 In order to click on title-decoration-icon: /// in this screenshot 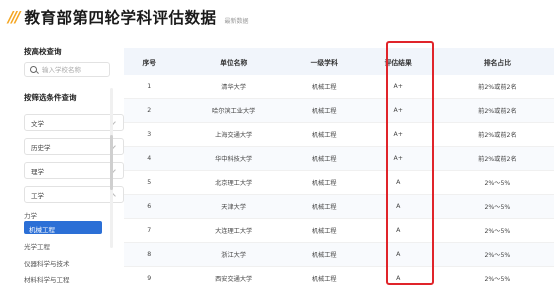, I will do `click(14, 17)`.